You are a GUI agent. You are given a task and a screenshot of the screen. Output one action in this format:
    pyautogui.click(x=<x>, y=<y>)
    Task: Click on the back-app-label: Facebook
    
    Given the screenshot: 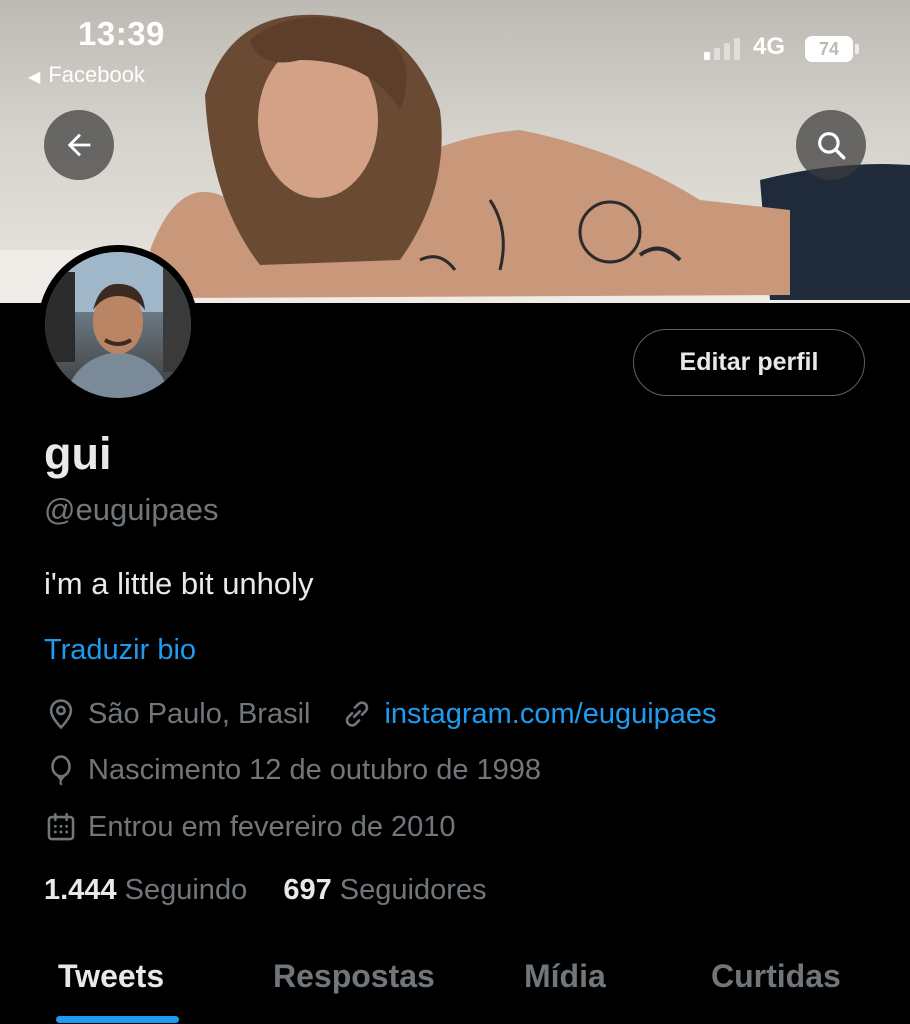 What is the action you would take?
    pyautogui.click(x=96, y=74)
    